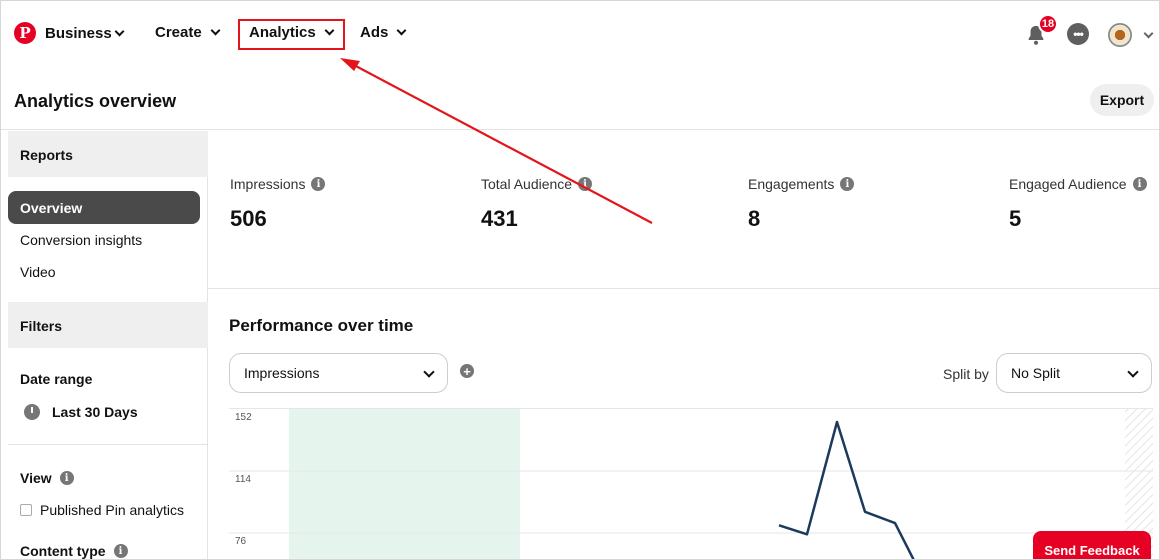  What do you see at coordinates (580, 98) in the screenshot?
I see `page-header: Analytics overview Export` at bounding box center [580, 98].